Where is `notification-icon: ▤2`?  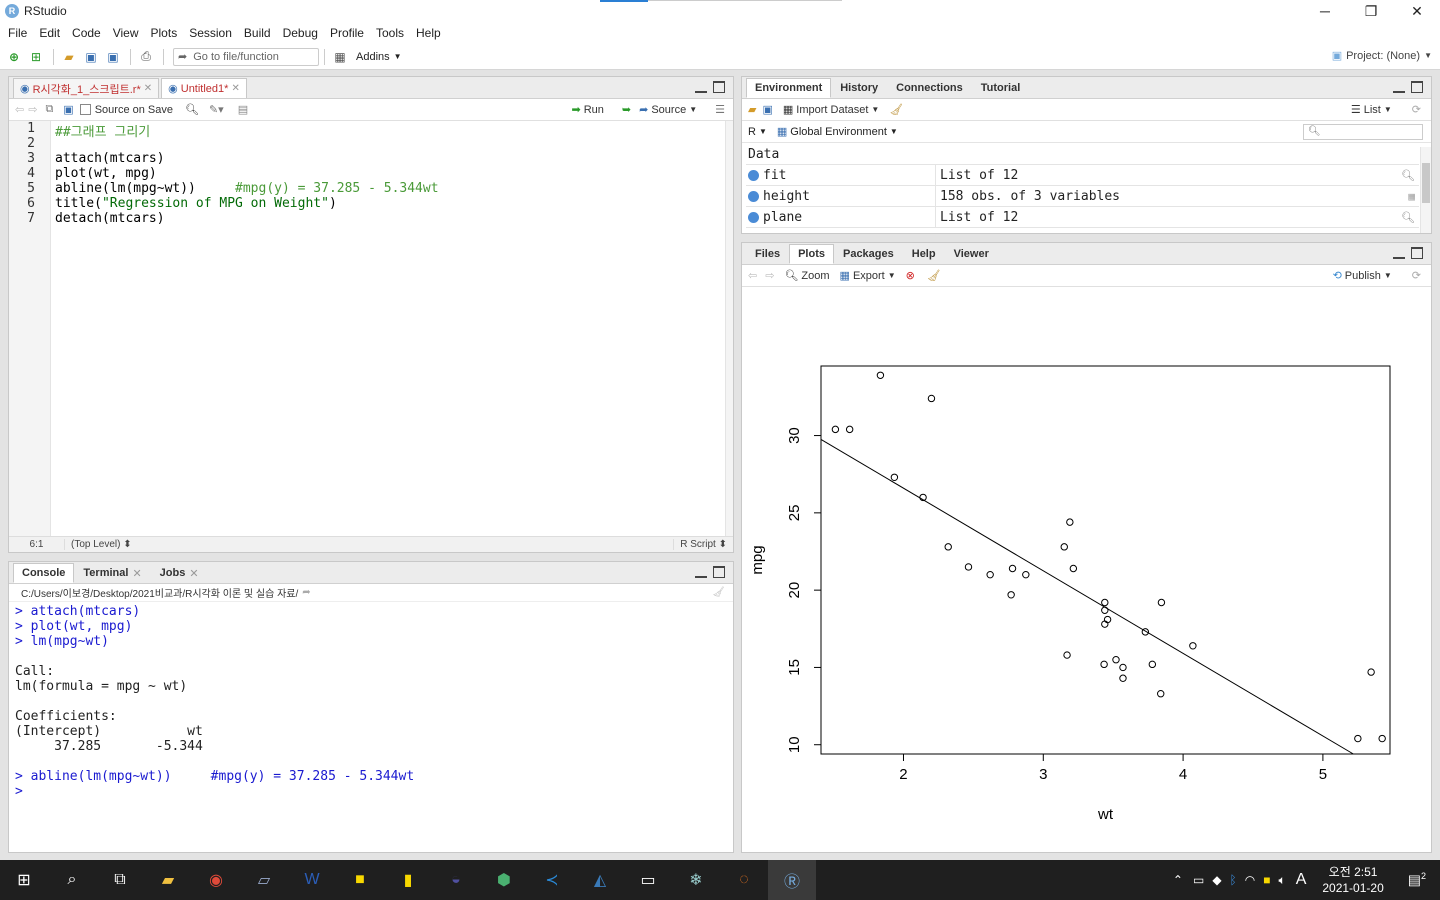
notification-icon: ▤2 is located at coordinates (1417, 880).